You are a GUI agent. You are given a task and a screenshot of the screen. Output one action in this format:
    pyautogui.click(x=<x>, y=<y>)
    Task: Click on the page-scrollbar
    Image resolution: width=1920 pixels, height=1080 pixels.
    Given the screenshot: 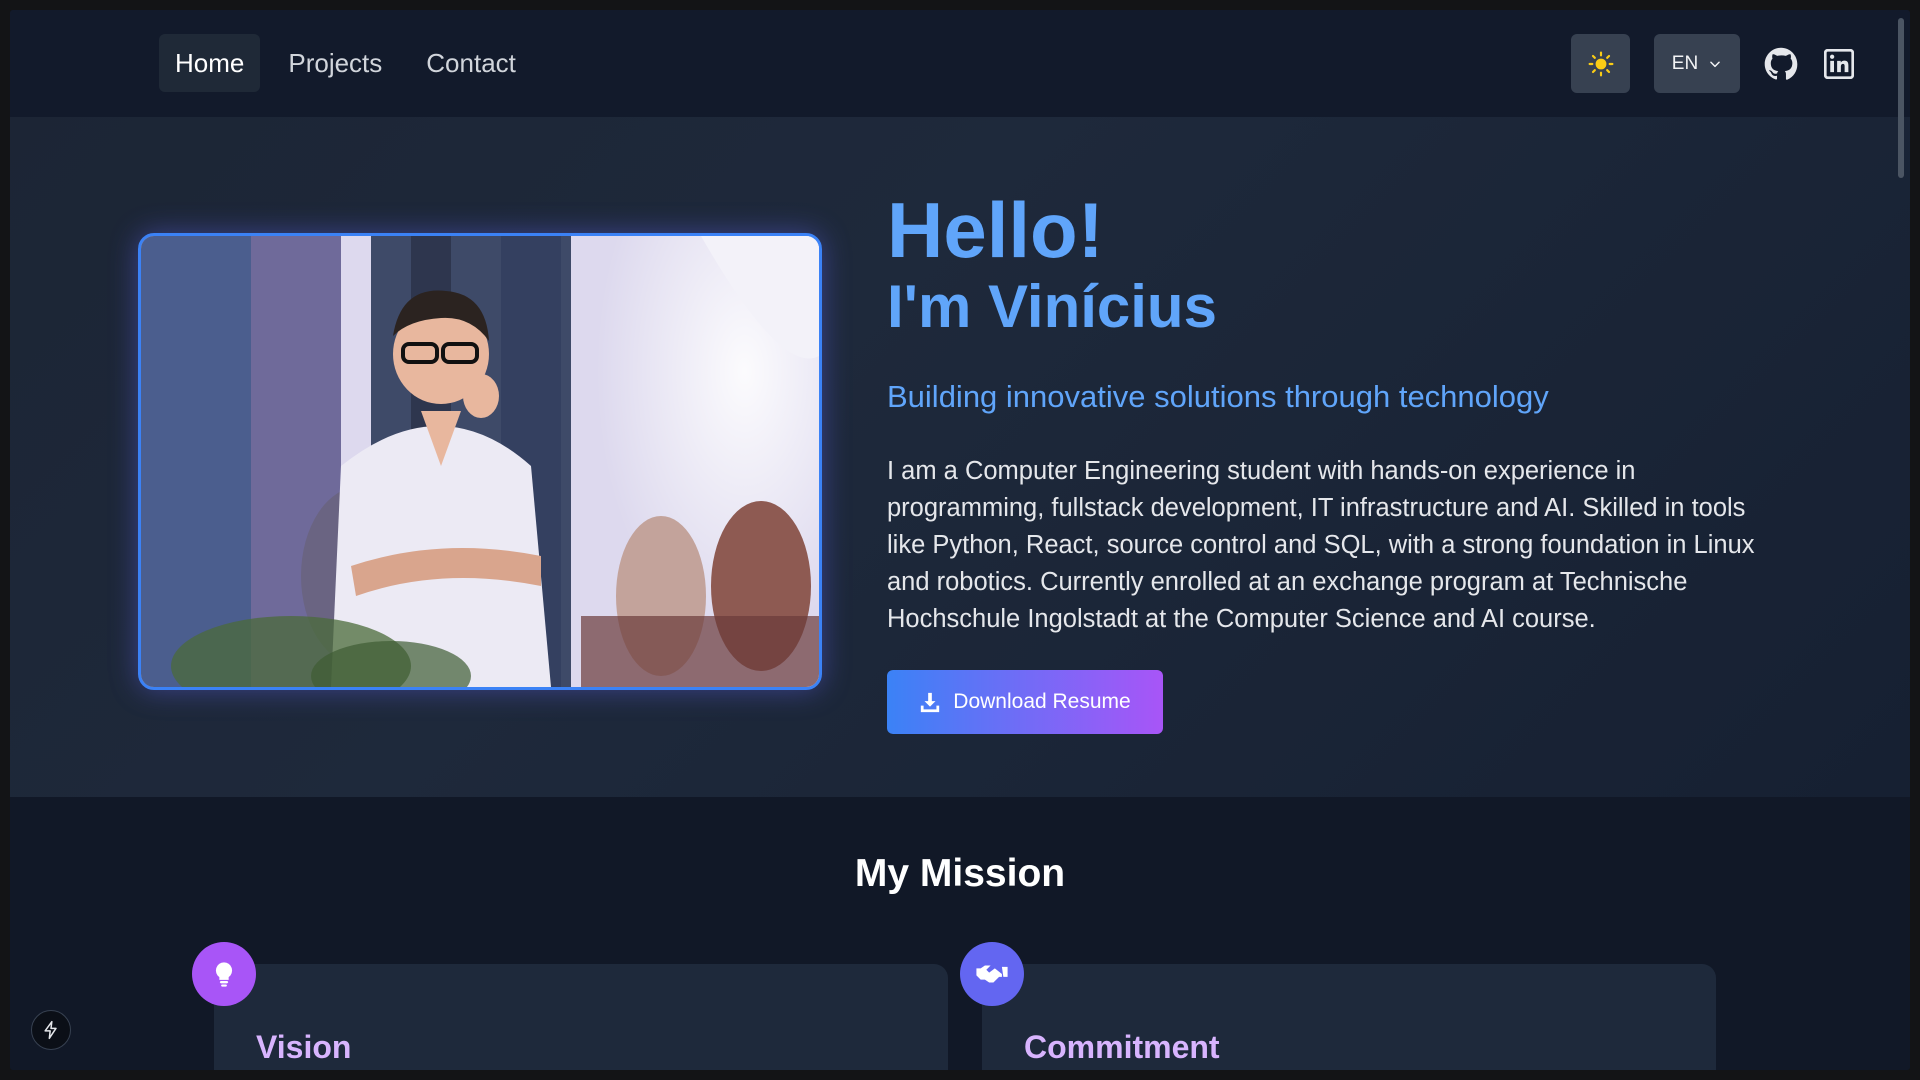 What is the action you would take?
    pyautogui.click(x=1901, y=98)
    